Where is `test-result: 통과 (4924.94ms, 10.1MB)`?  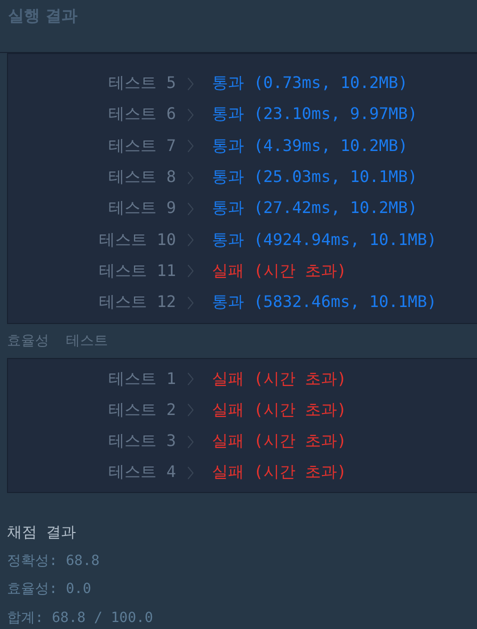
test-result: 통과 (4924.94ms, 10.1MB) is located at coordinates (324, 240).